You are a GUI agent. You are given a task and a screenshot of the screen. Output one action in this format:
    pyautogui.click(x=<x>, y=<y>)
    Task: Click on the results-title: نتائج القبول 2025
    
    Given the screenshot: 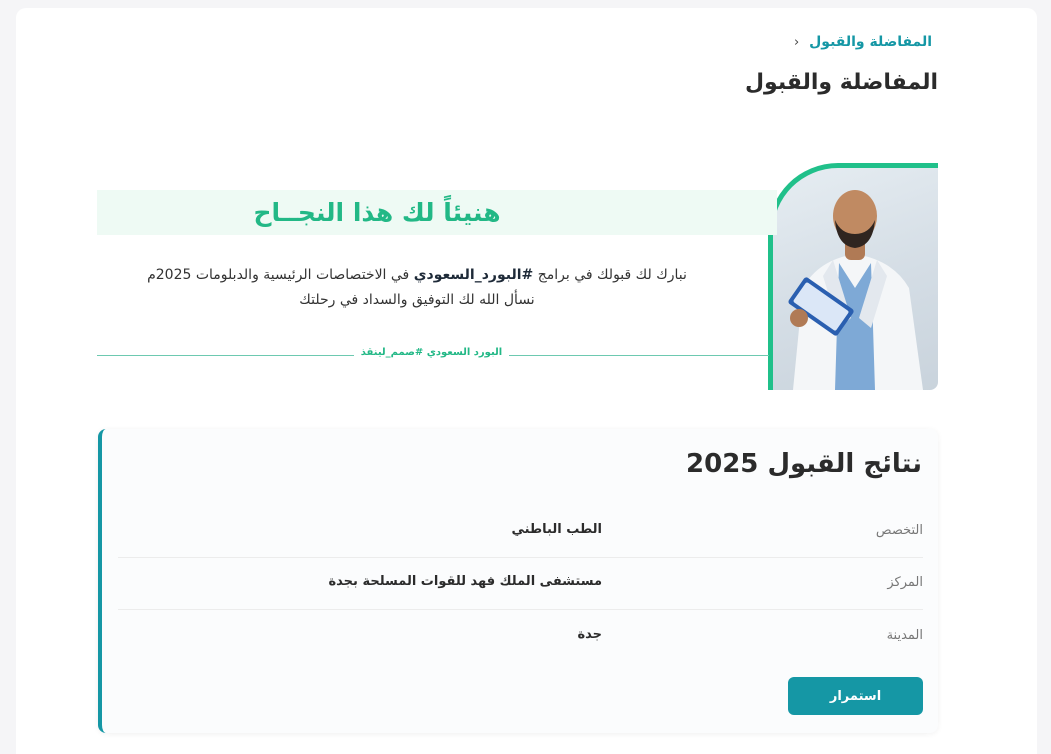 What is the action you would take?
    pyautogui.click(x=804, y=464)
    